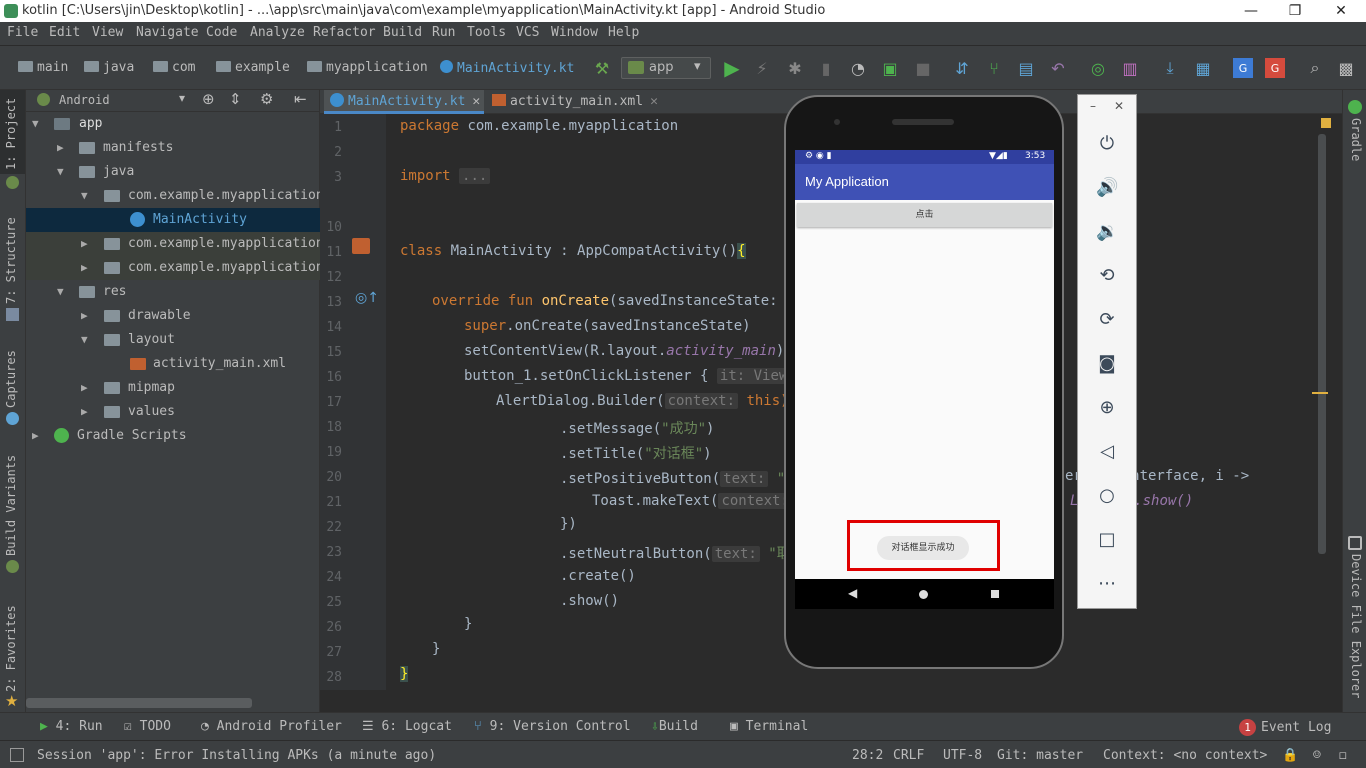  I want to click on minimize-button: —, so click(1251, 11).